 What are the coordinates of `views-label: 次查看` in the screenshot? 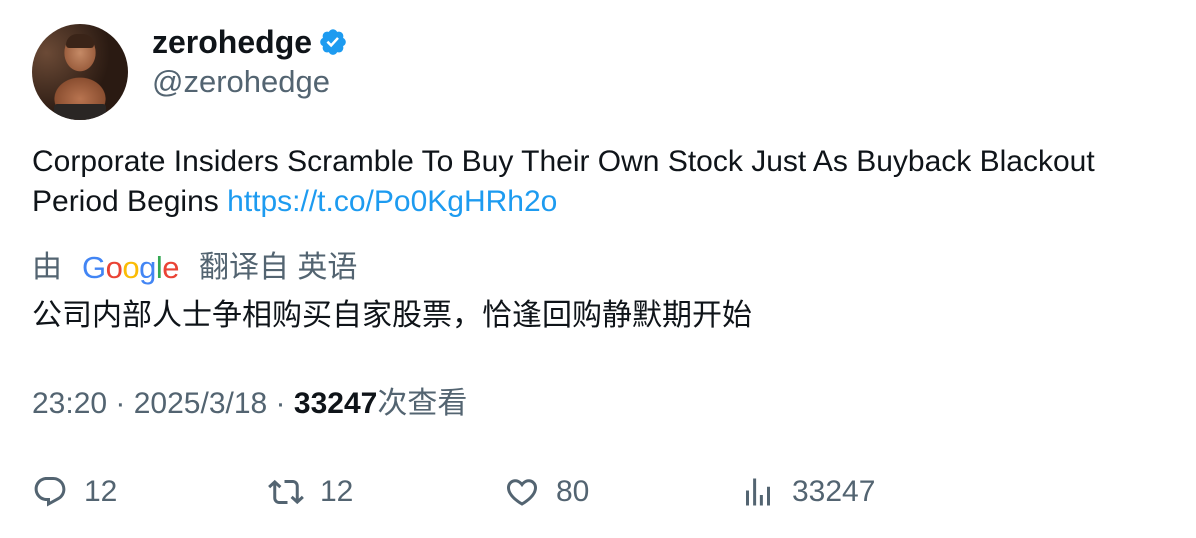 It's located at (422, 403).